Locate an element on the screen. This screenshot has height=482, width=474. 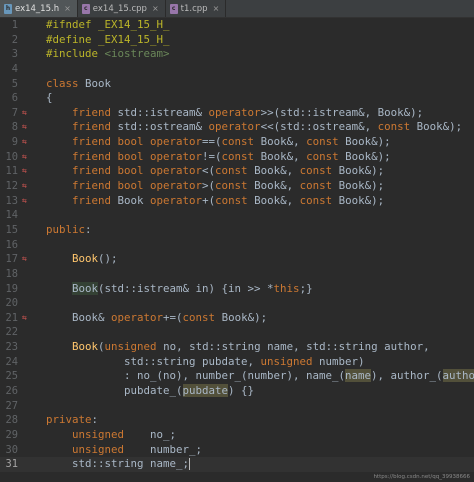
code-line: 3 #include <iostream> is located at coordinates (237, 54).